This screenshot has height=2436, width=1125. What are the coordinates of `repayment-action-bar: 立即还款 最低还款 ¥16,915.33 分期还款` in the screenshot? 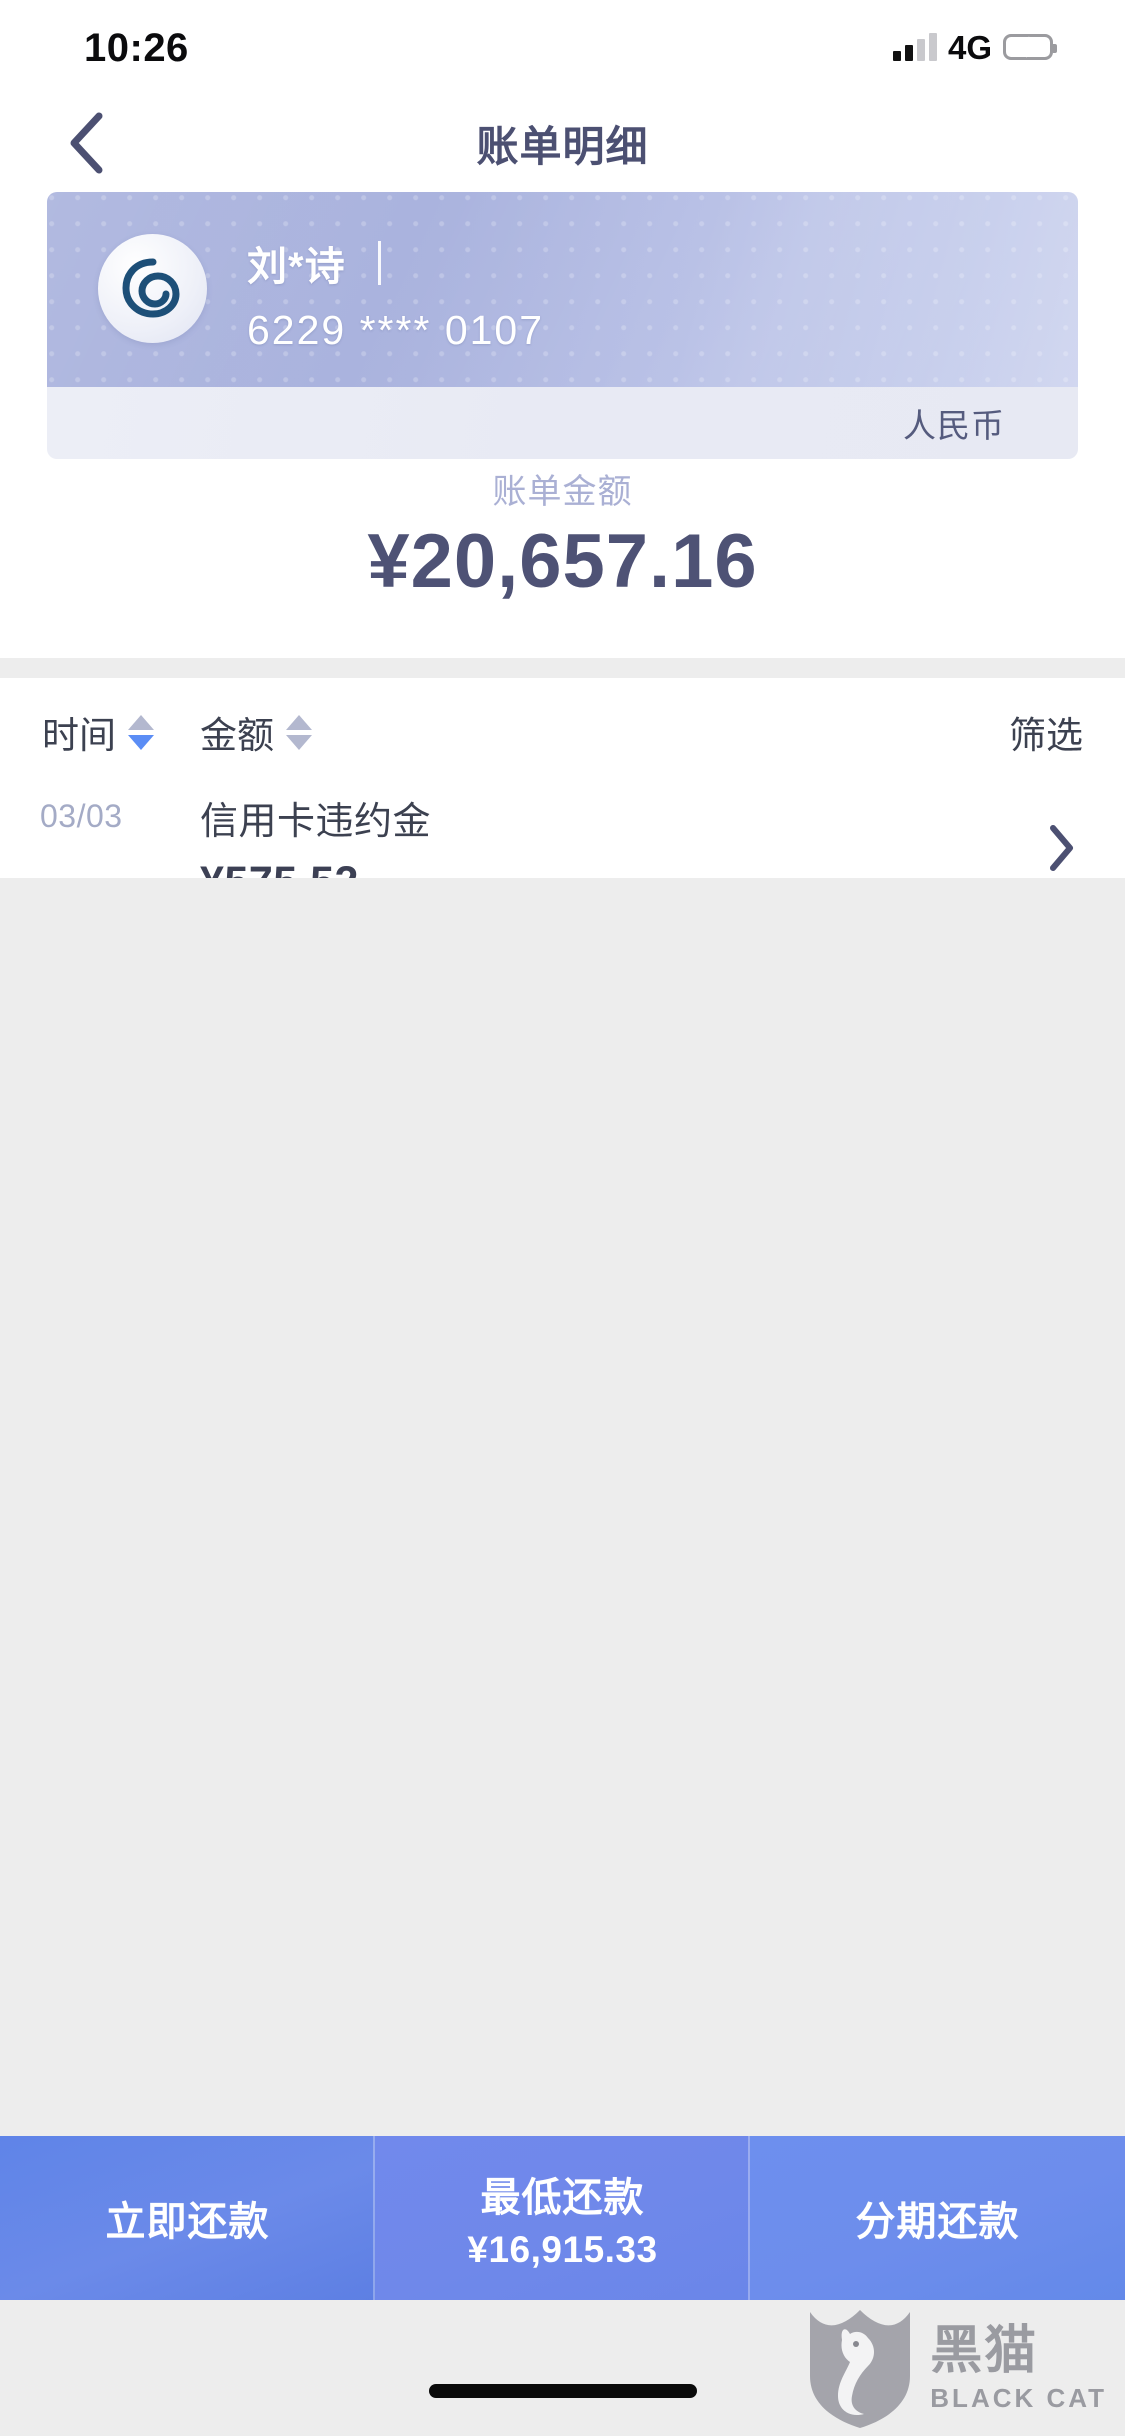 It's located at (562, 2218).